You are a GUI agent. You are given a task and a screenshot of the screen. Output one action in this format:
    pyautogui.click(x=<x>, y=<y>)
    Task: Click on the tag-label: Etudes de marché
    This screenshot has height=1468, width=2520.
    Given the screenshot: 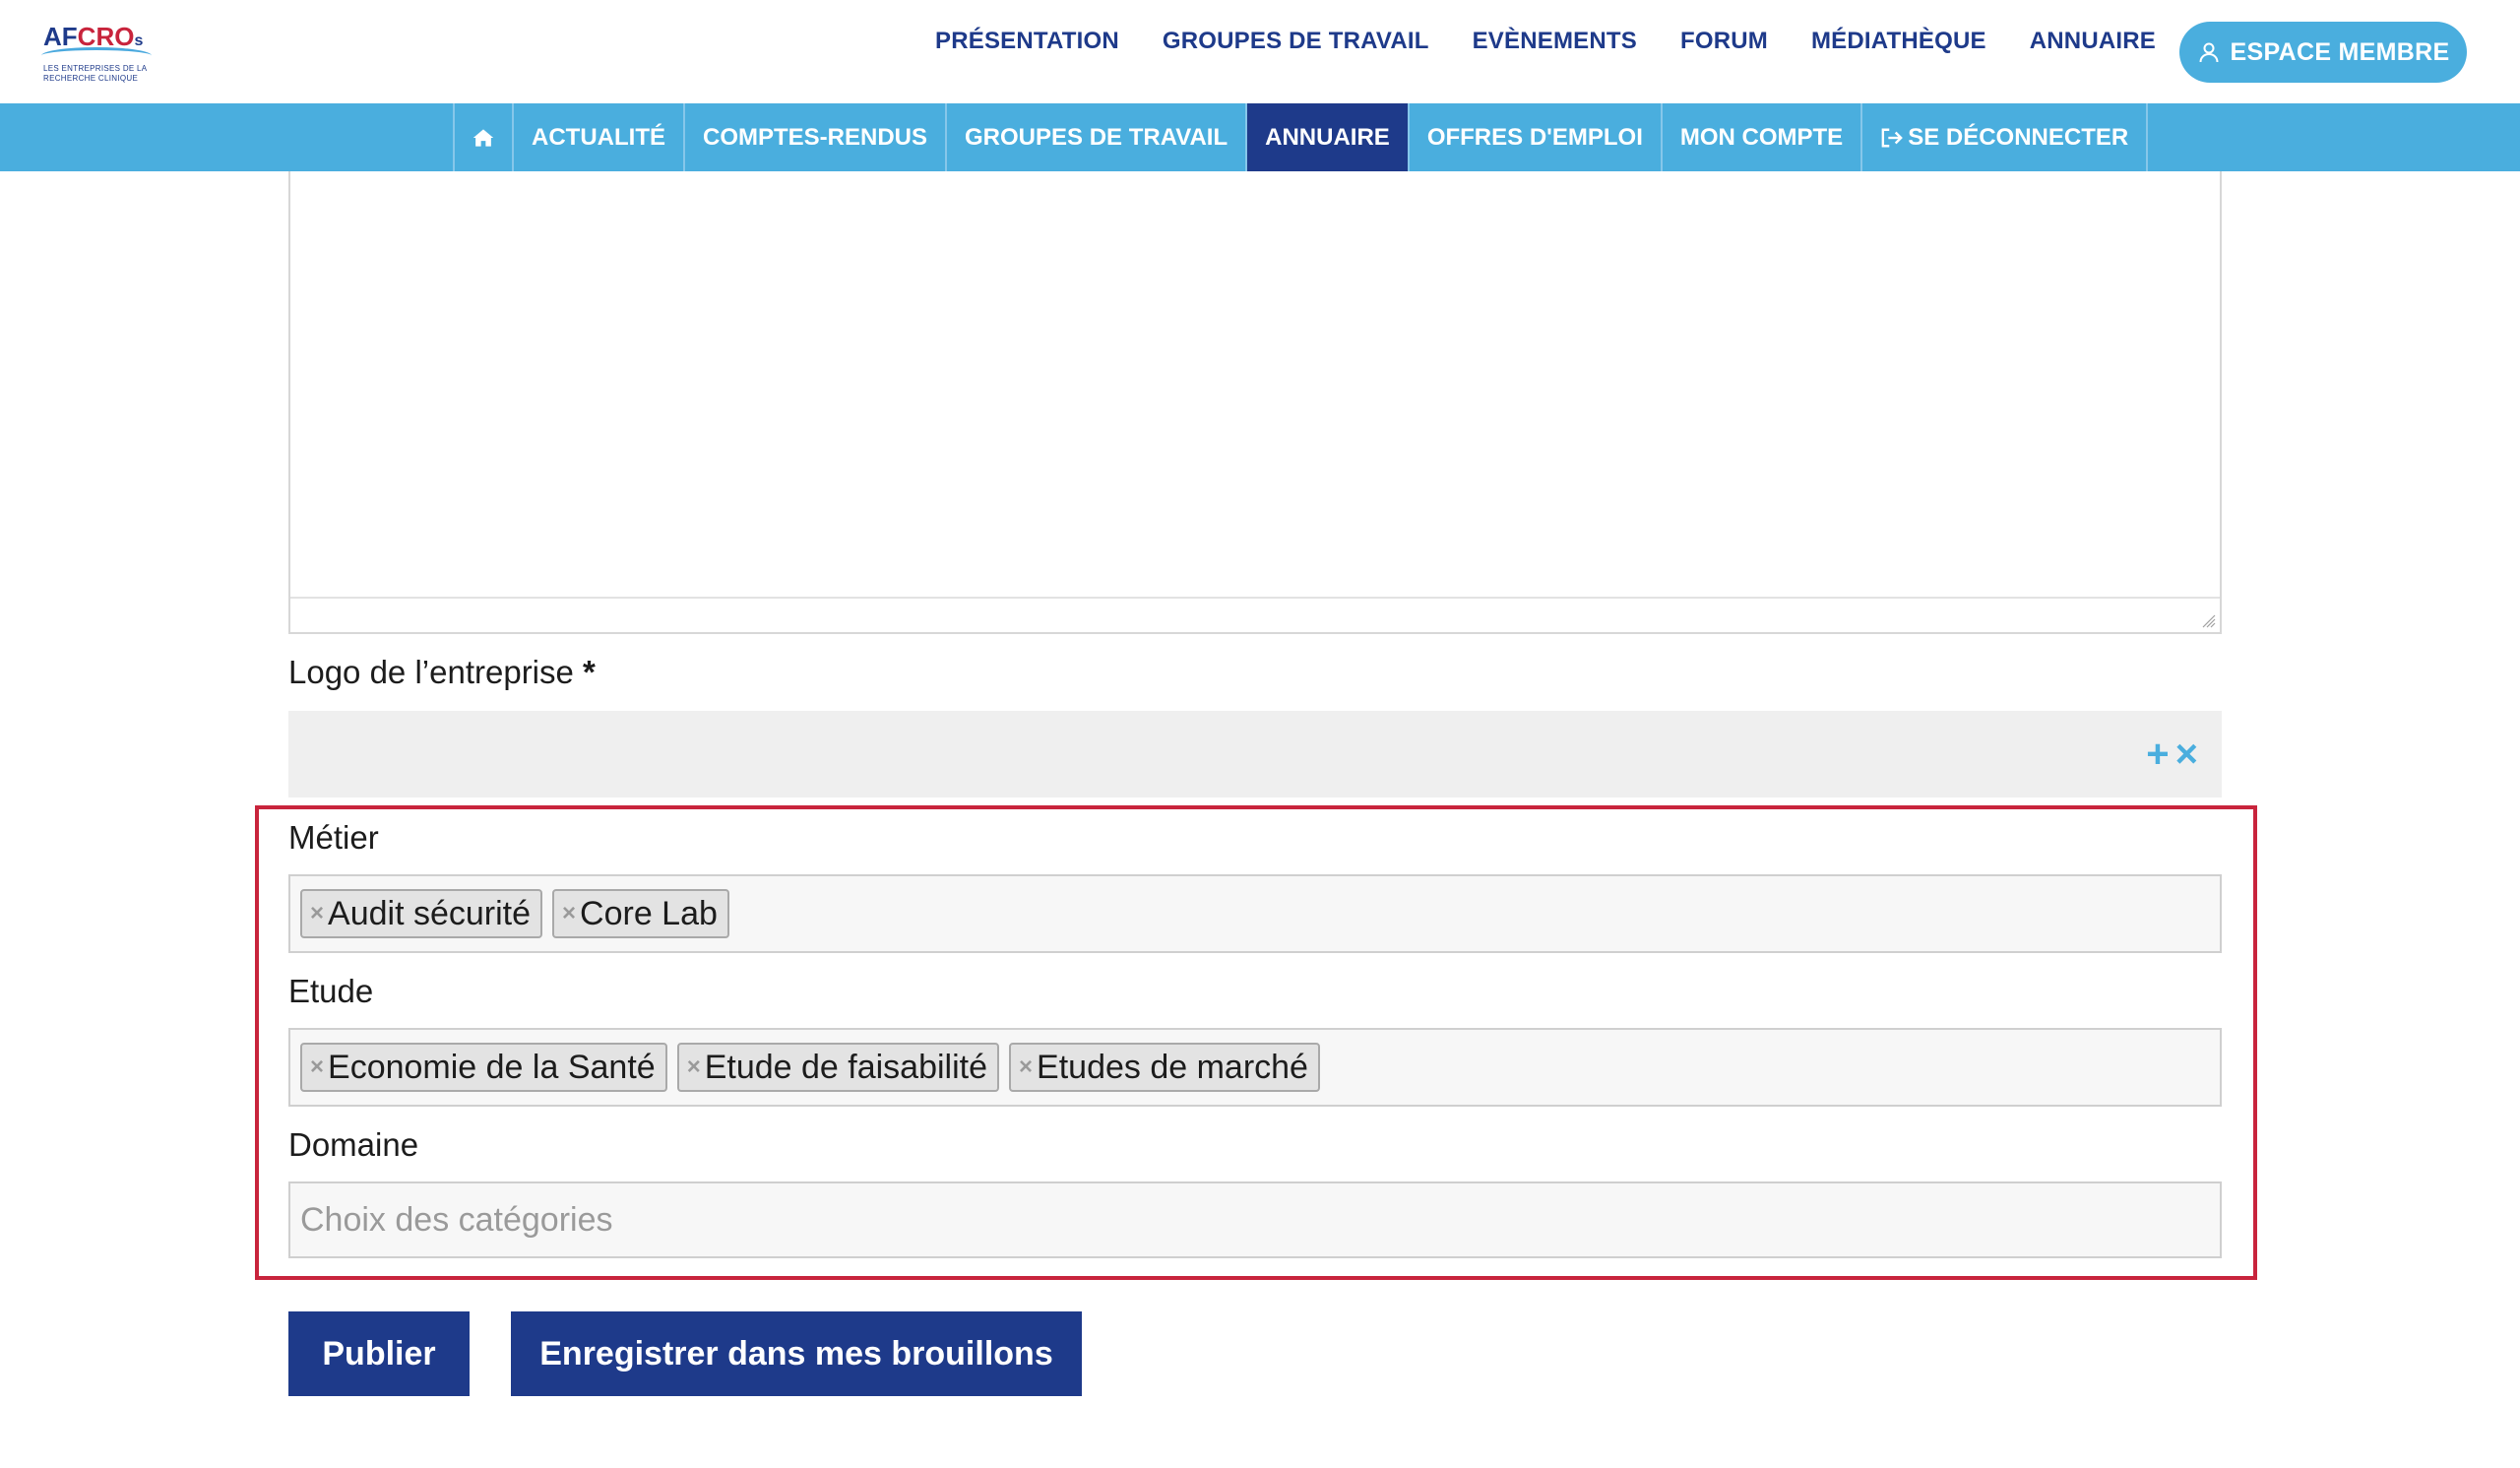 What is the action you would take?
    pyautogui.click(x=1172, y=1067)
    